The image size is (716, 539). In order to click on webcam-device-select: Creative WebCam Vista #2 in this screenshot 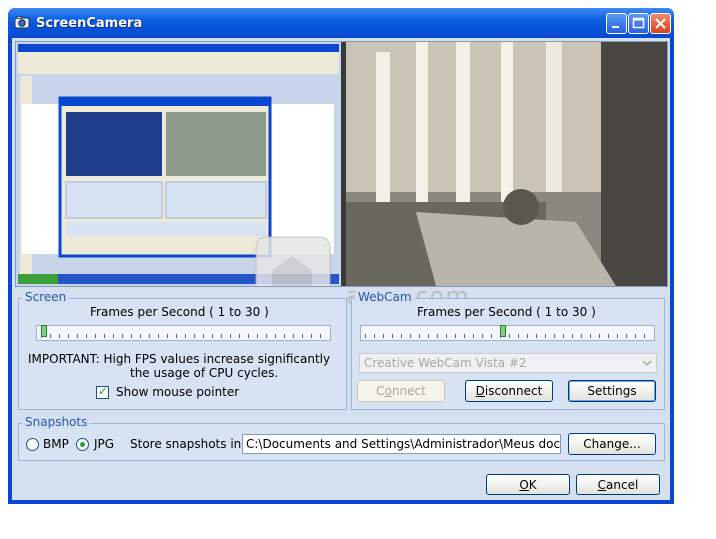, I will do `click(508, 363)`.